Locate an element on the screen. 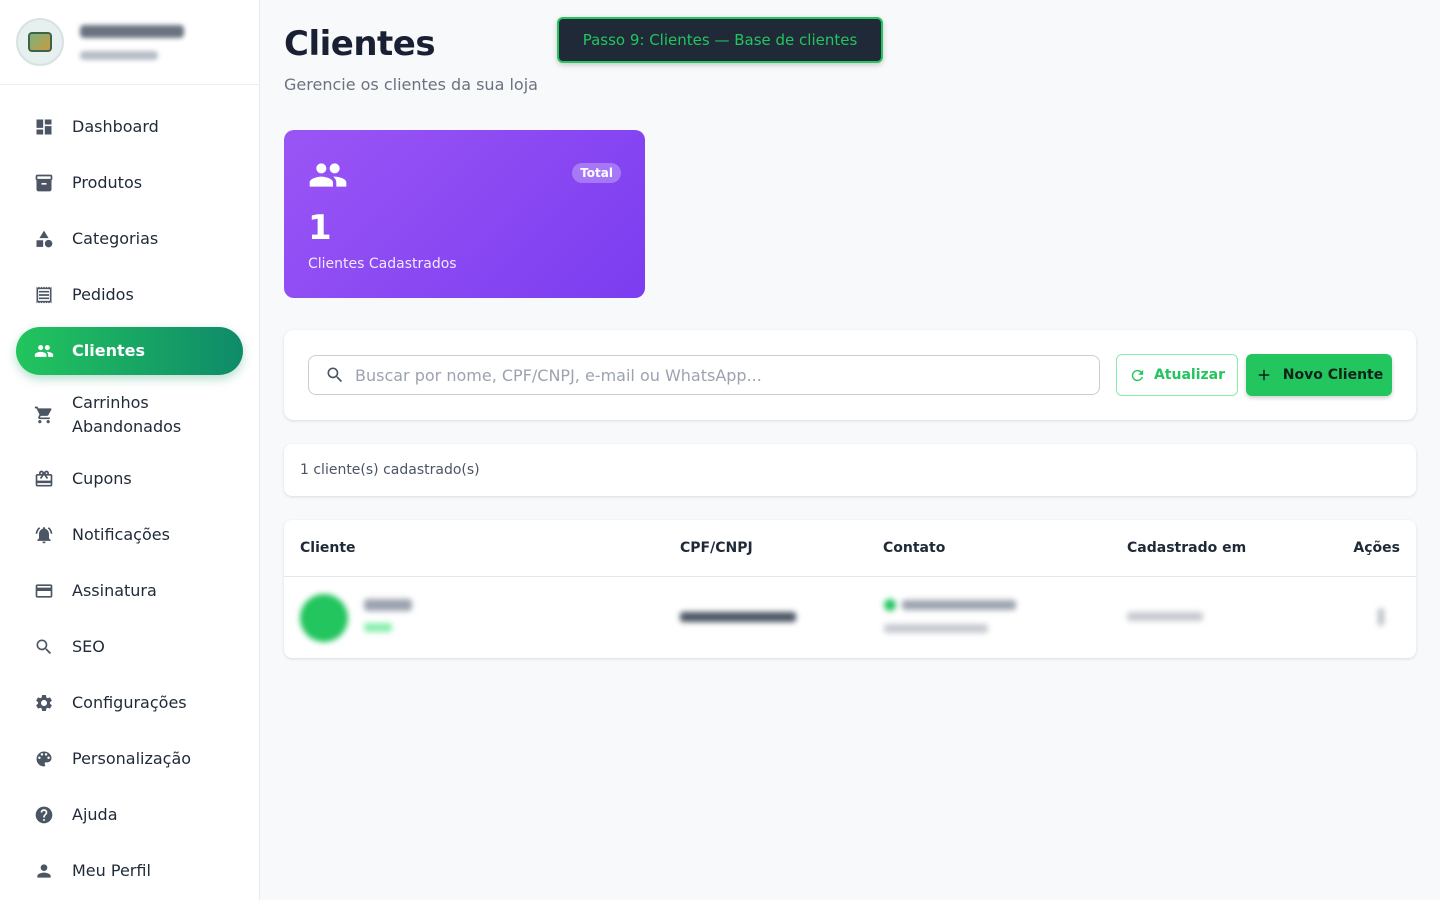  sidebar-item-pedidos: Pedidos is located at coordinates (129, 295).